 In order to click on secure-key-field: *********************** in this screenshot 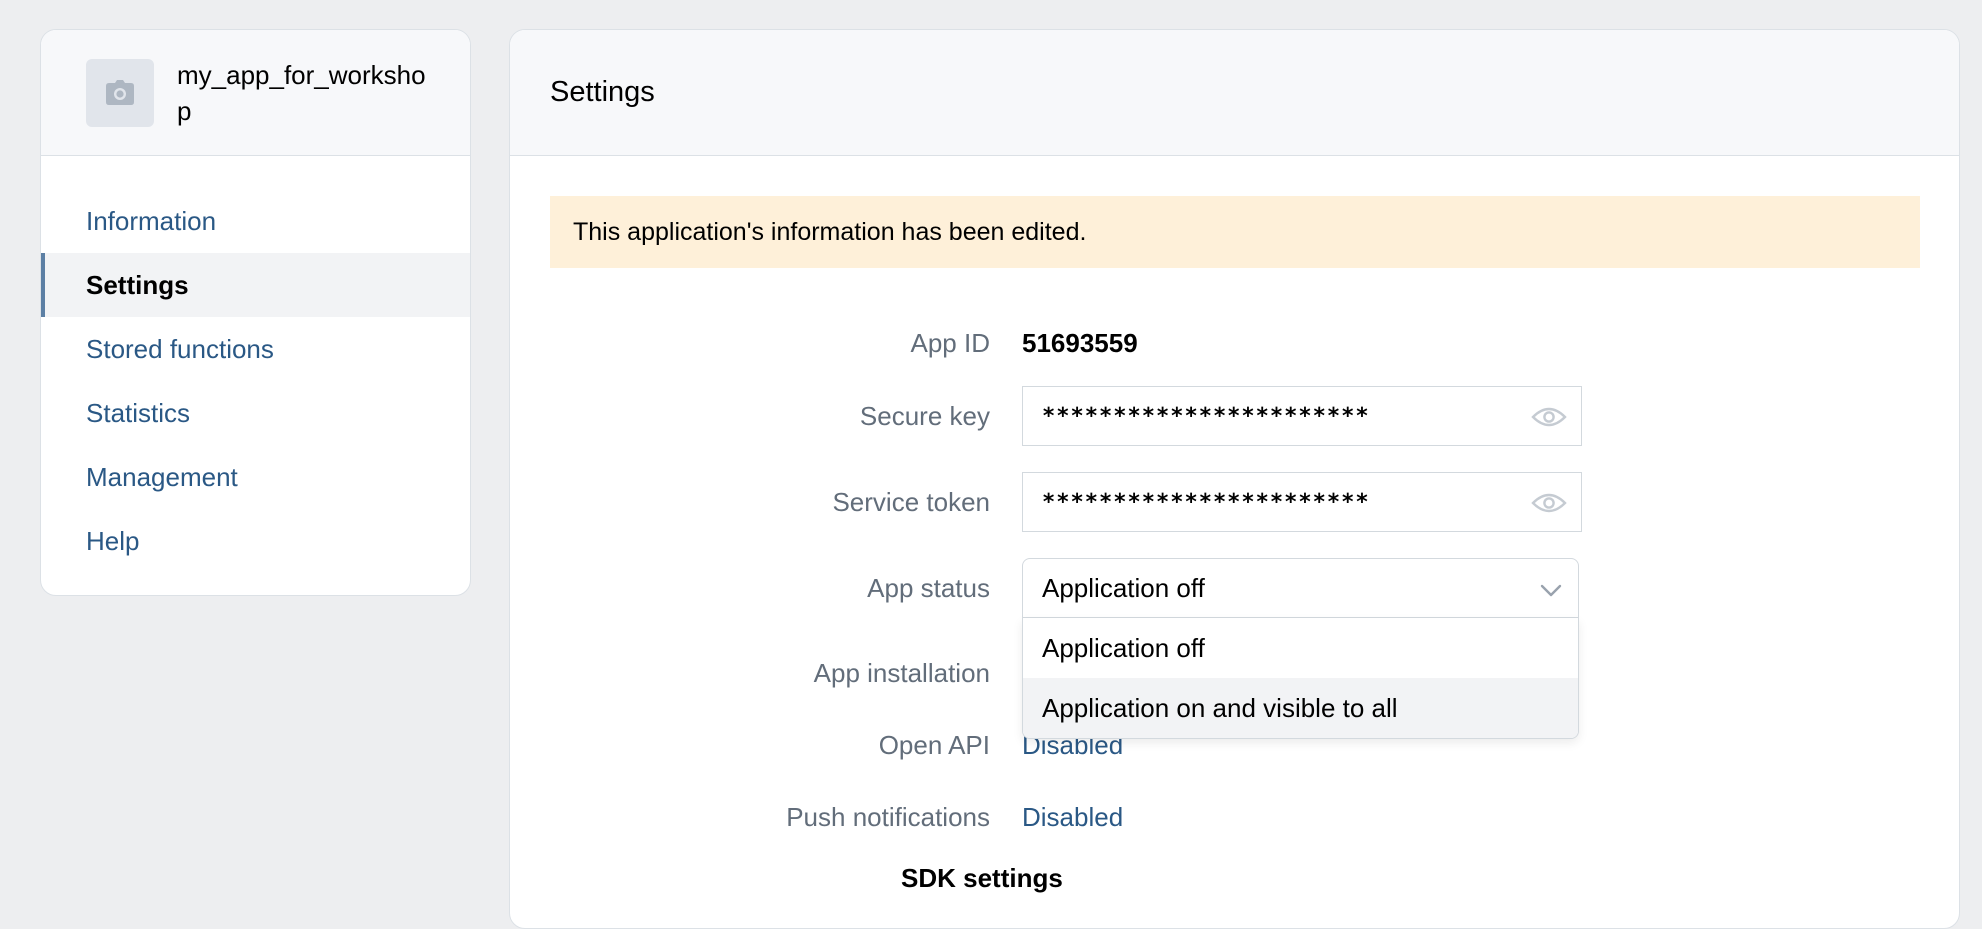, I will do `click(1302, 416)`.